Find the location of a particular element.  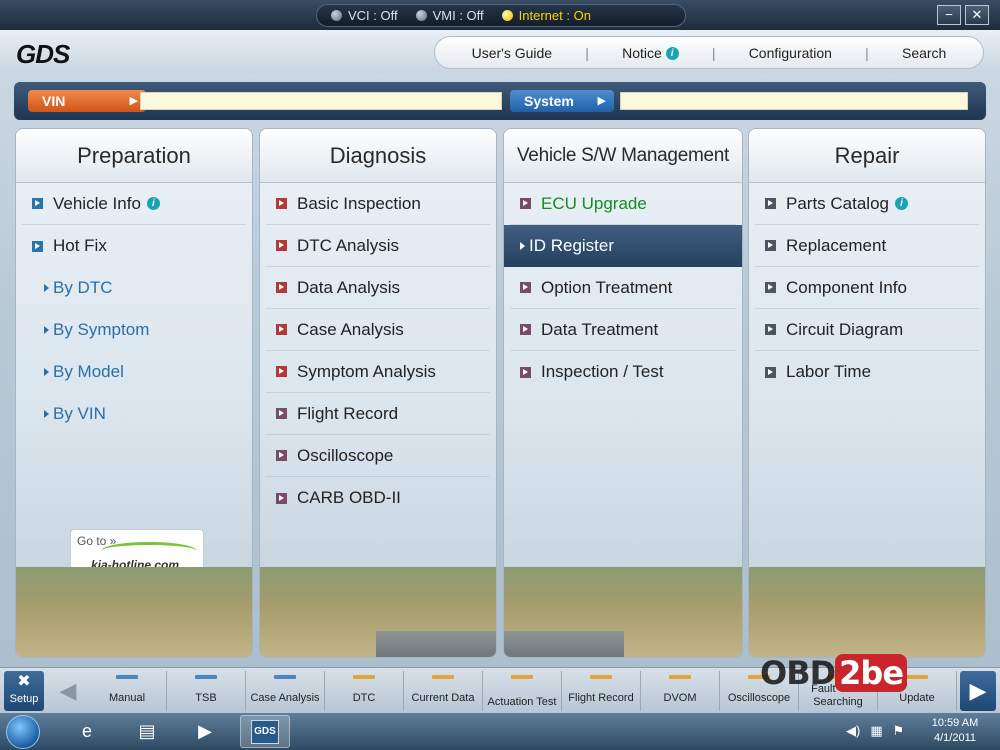

toolbar-tab: Actuation Test is located at coordinates (522, 691).